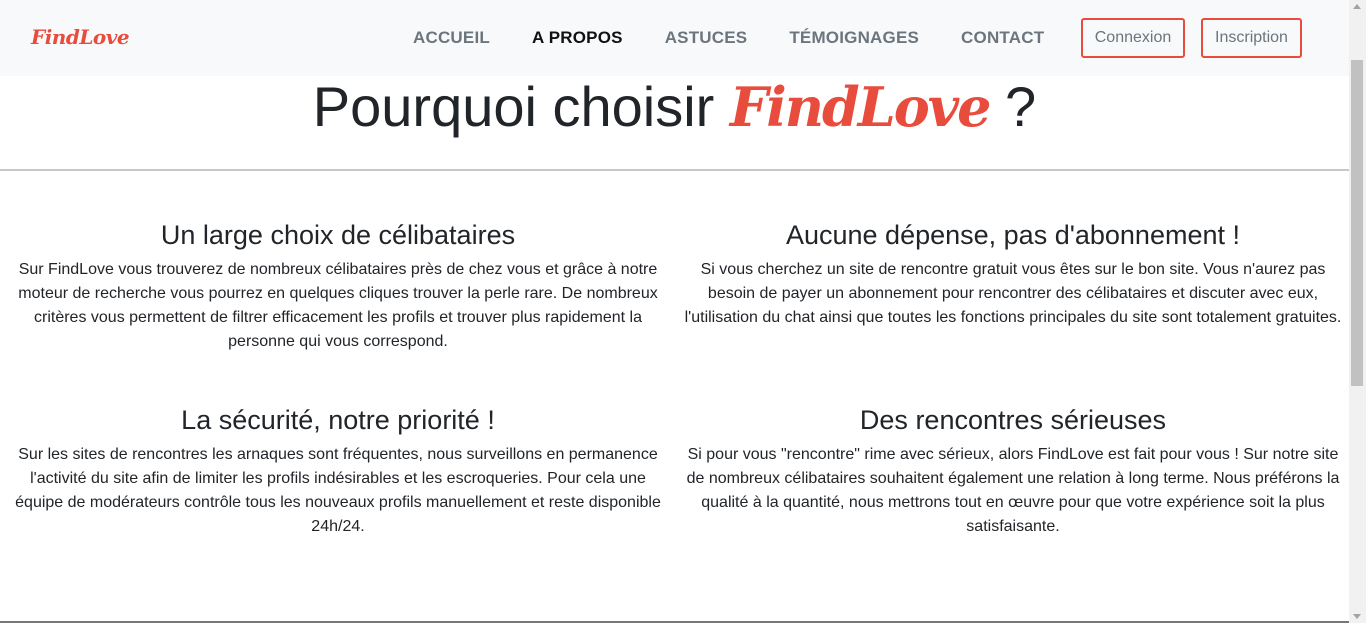 The height and width of the screenshot is (623, 1366). Describe the element at coordinates (854, 38) in the screenshot. I see `nav-link-temoignages: TÉMOIGNAGES` at that location.